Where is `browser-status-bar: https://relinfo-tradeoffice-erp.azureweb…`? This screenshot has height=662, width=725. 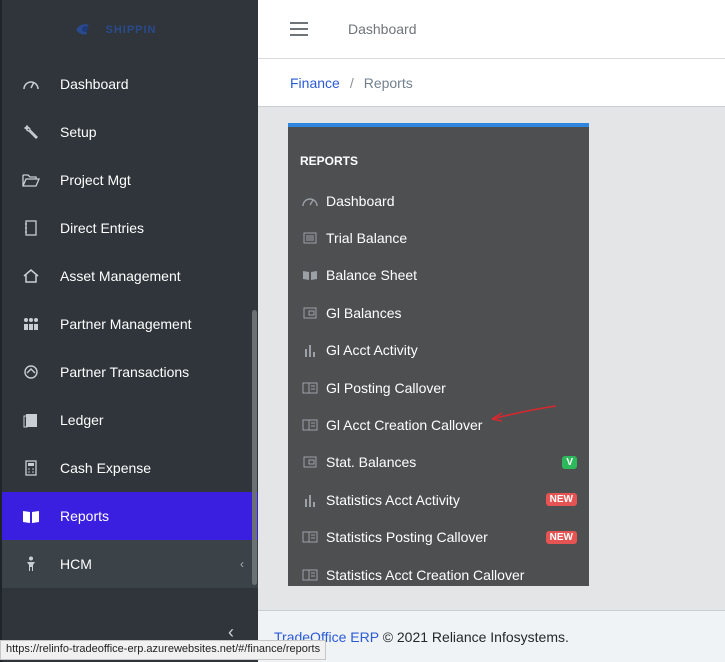 browser-status-bar: https://relinfo-tradeoffice-erp.azureweb… is located at coordinates (163, 650).